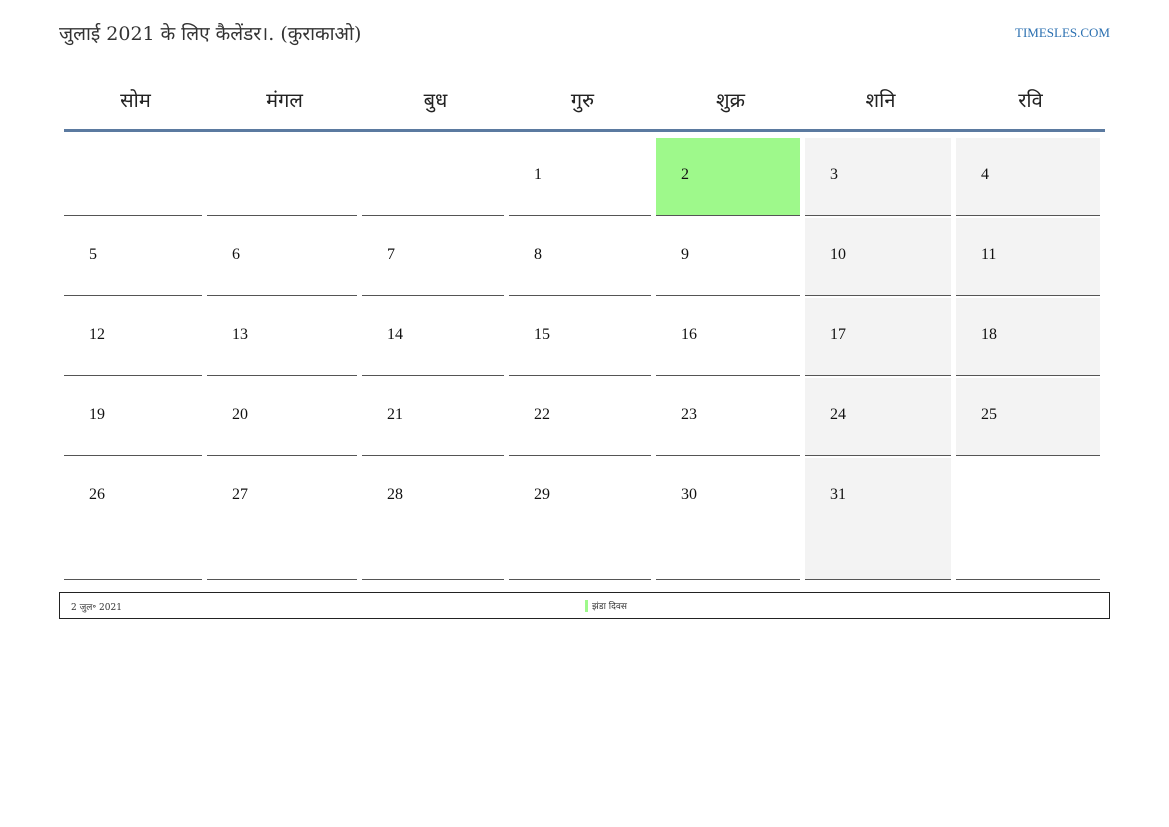  What do you see at coordinates (838, 494) in the screenshot?
I see `day-number: 31` at bounding box center [838, 494].